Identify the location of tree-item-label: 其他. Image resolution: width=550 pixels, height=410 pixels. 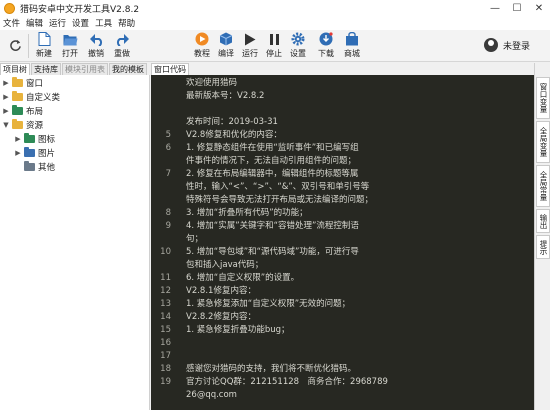
(47, 168).